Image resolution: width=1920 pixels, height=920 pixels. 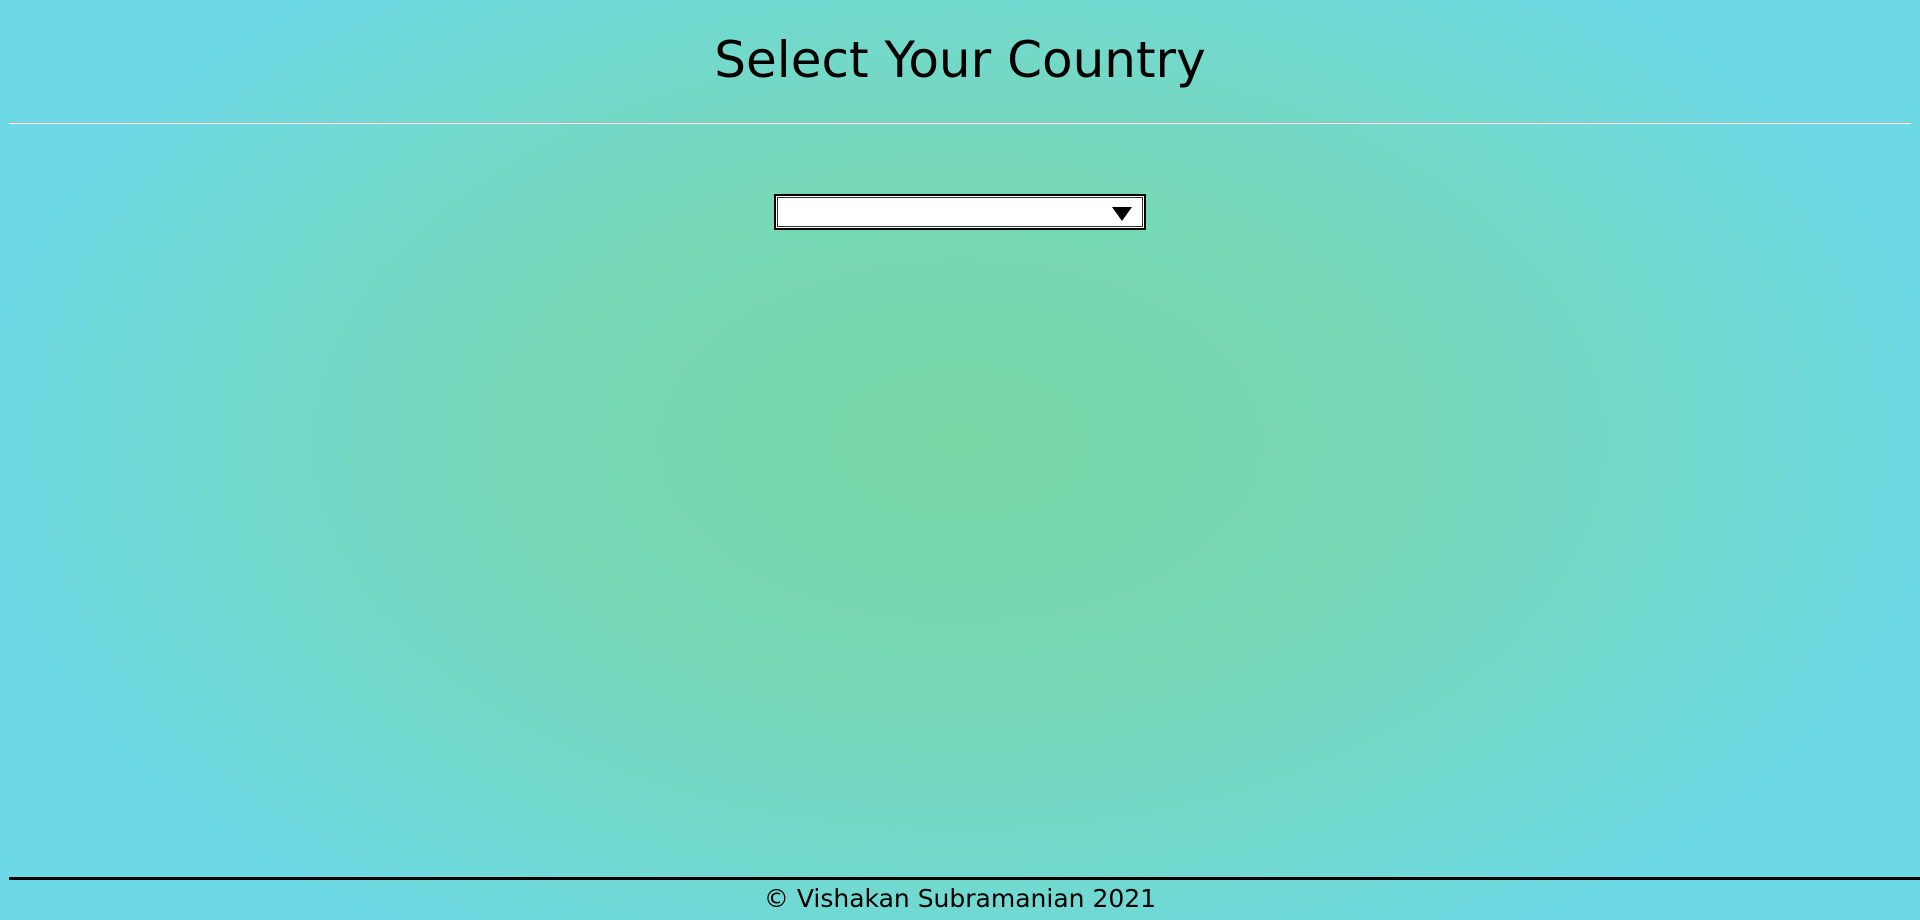 I want to click on country-select, so click(x=960, y=212).